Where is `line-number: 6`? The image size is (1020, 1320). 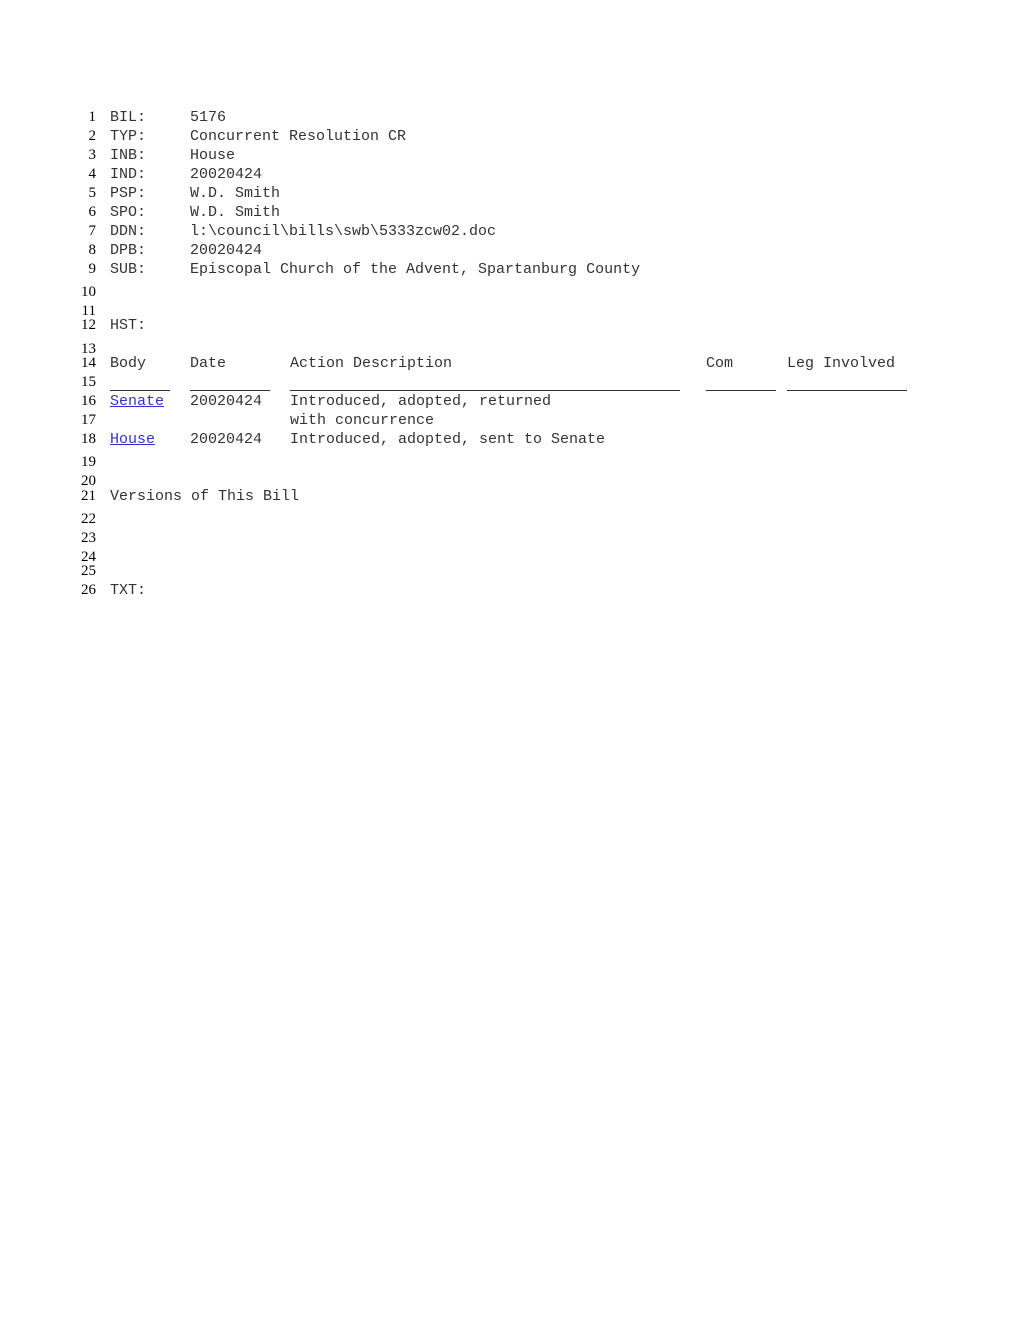
line-number: 6 is located at coordinates (92, 212).